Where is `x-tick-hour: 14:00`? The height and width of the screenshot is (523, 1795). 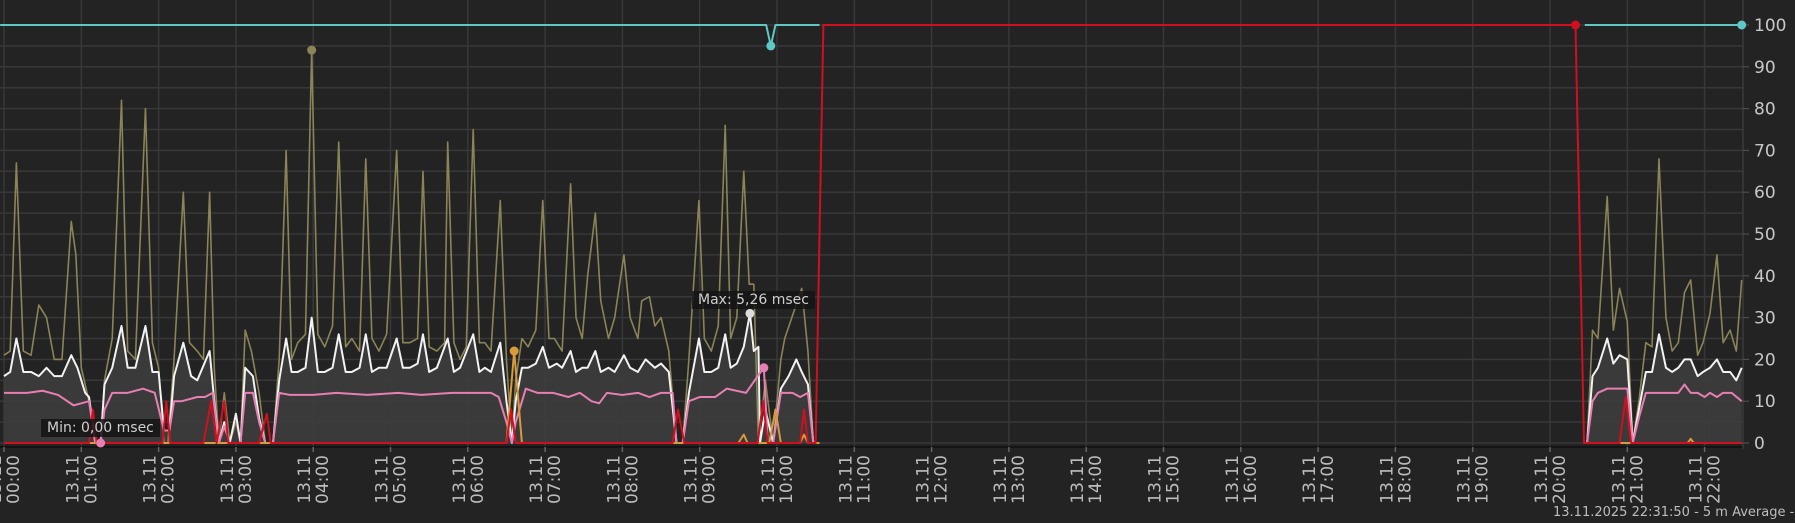 x-tick-hour: 14:00 is located at coordinates (1096, 479).